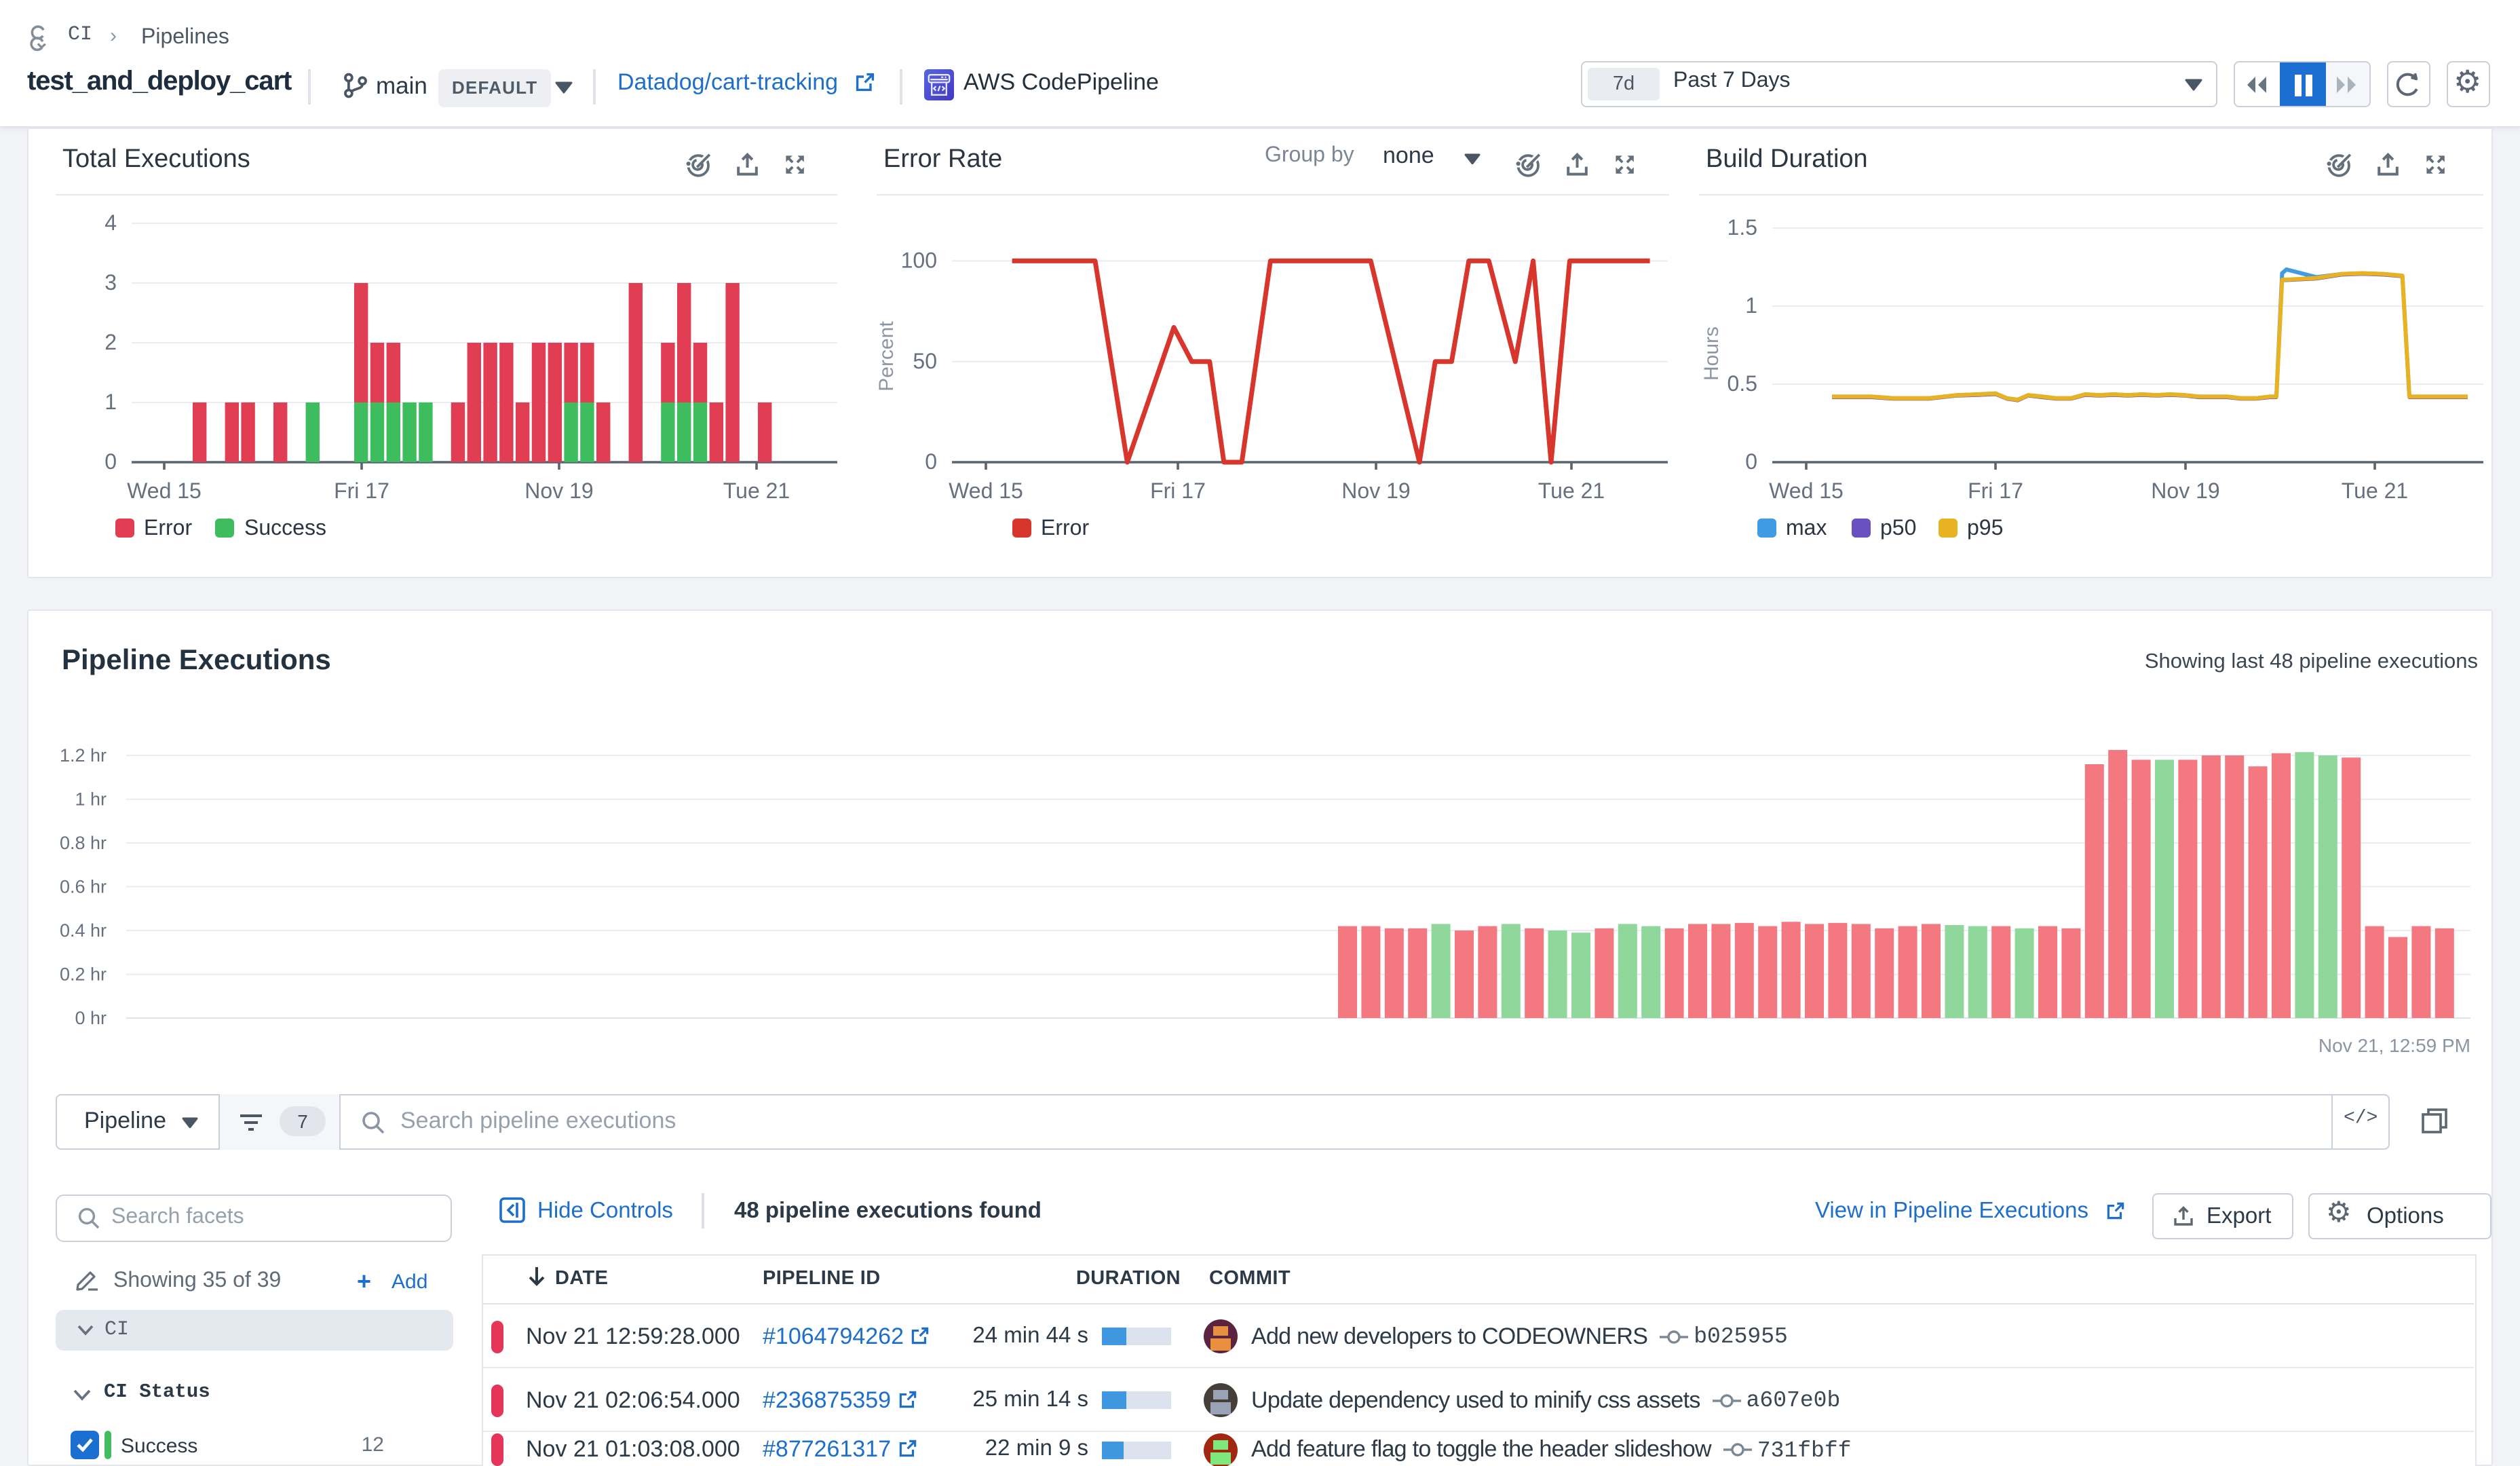 The width and height of the screenshot is (2520, 1466). What do you see at coordinates (91, 1018) in the screenshot?
I see `svg-text: 0 hr` at bounding box center [91, 1018].